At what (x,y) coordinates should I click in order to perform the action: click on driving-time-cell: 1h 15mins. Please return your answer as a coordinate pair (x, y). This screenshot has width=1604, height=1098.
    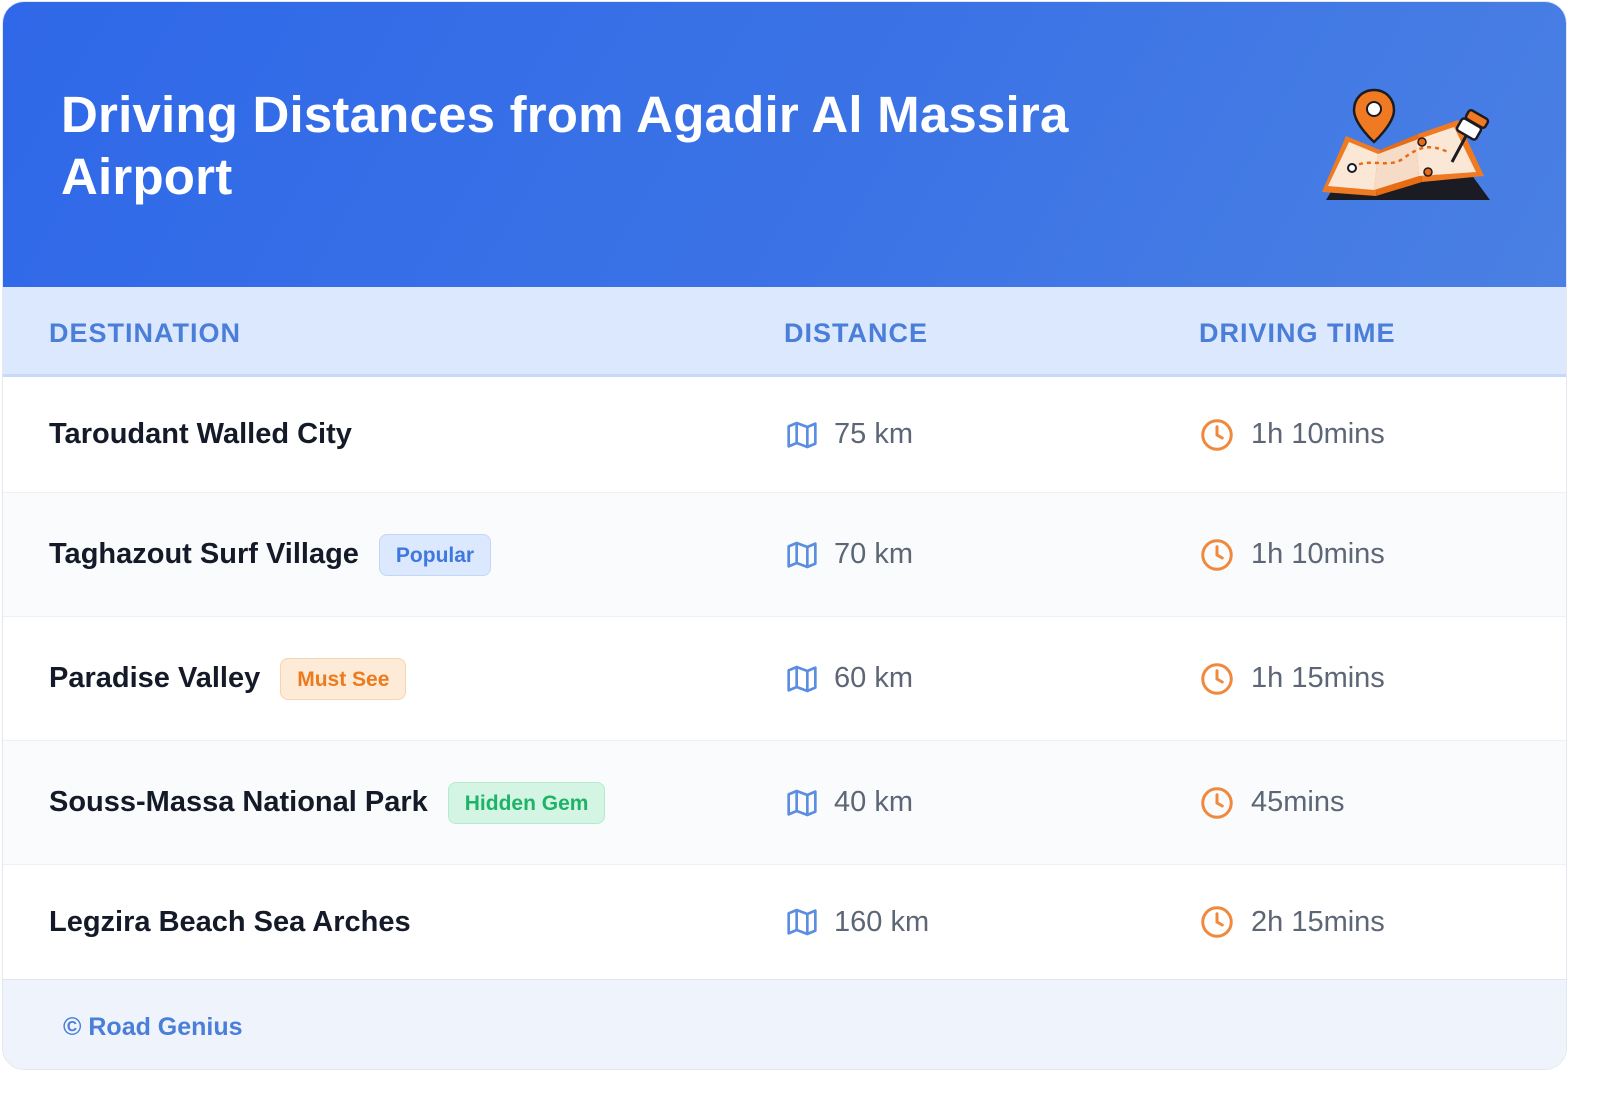
    Looking at the image, I should click on (1292, 678).